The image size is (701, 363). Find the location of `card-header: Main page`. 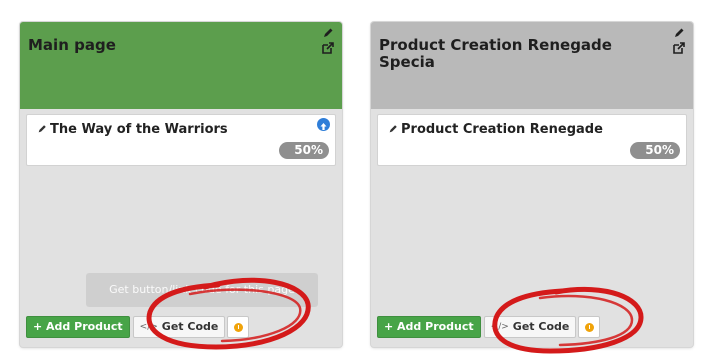

card-header: Main page is located at coordinates (181, 65).